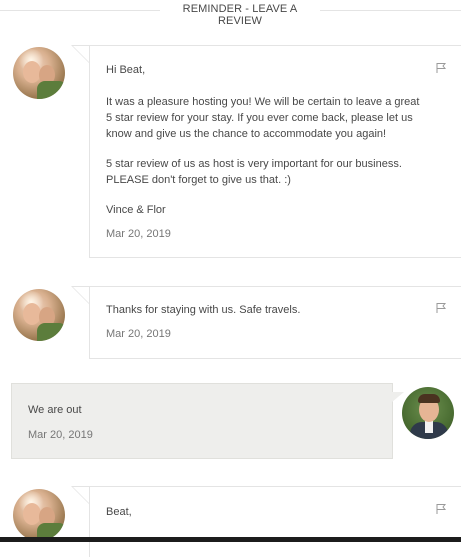 The height and width of the screenshot is (557, 461). I want to click on section-divider-label: REMINDER - LEAVE A REVIEW, so click(240, 15).